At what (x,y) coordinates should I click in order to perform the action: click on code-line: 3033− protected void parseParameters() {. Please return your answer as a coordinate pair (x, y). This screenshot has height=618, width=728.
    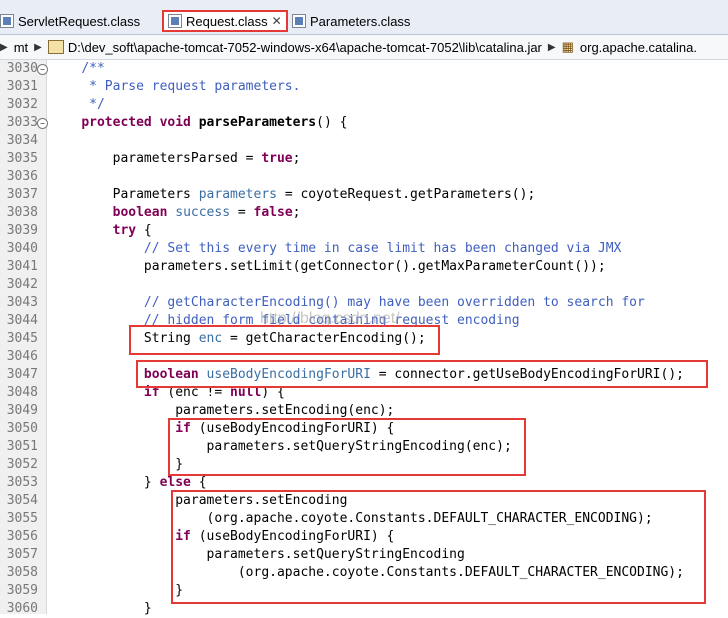
    Looking at the image, I should click on (364, 123).